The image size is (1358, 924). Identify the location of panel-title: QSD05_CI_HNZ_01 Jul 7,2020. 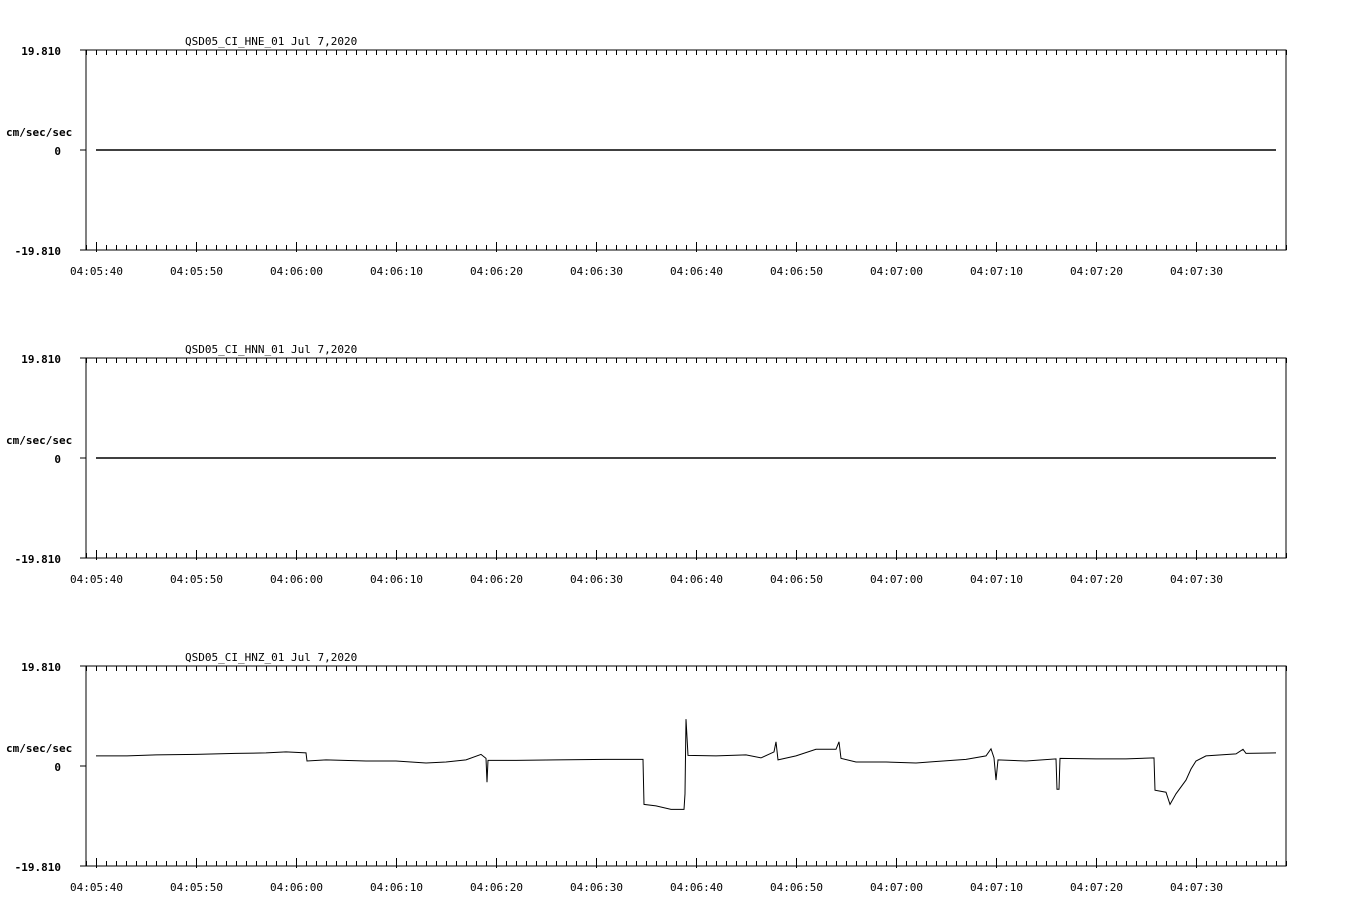
(271, 657).